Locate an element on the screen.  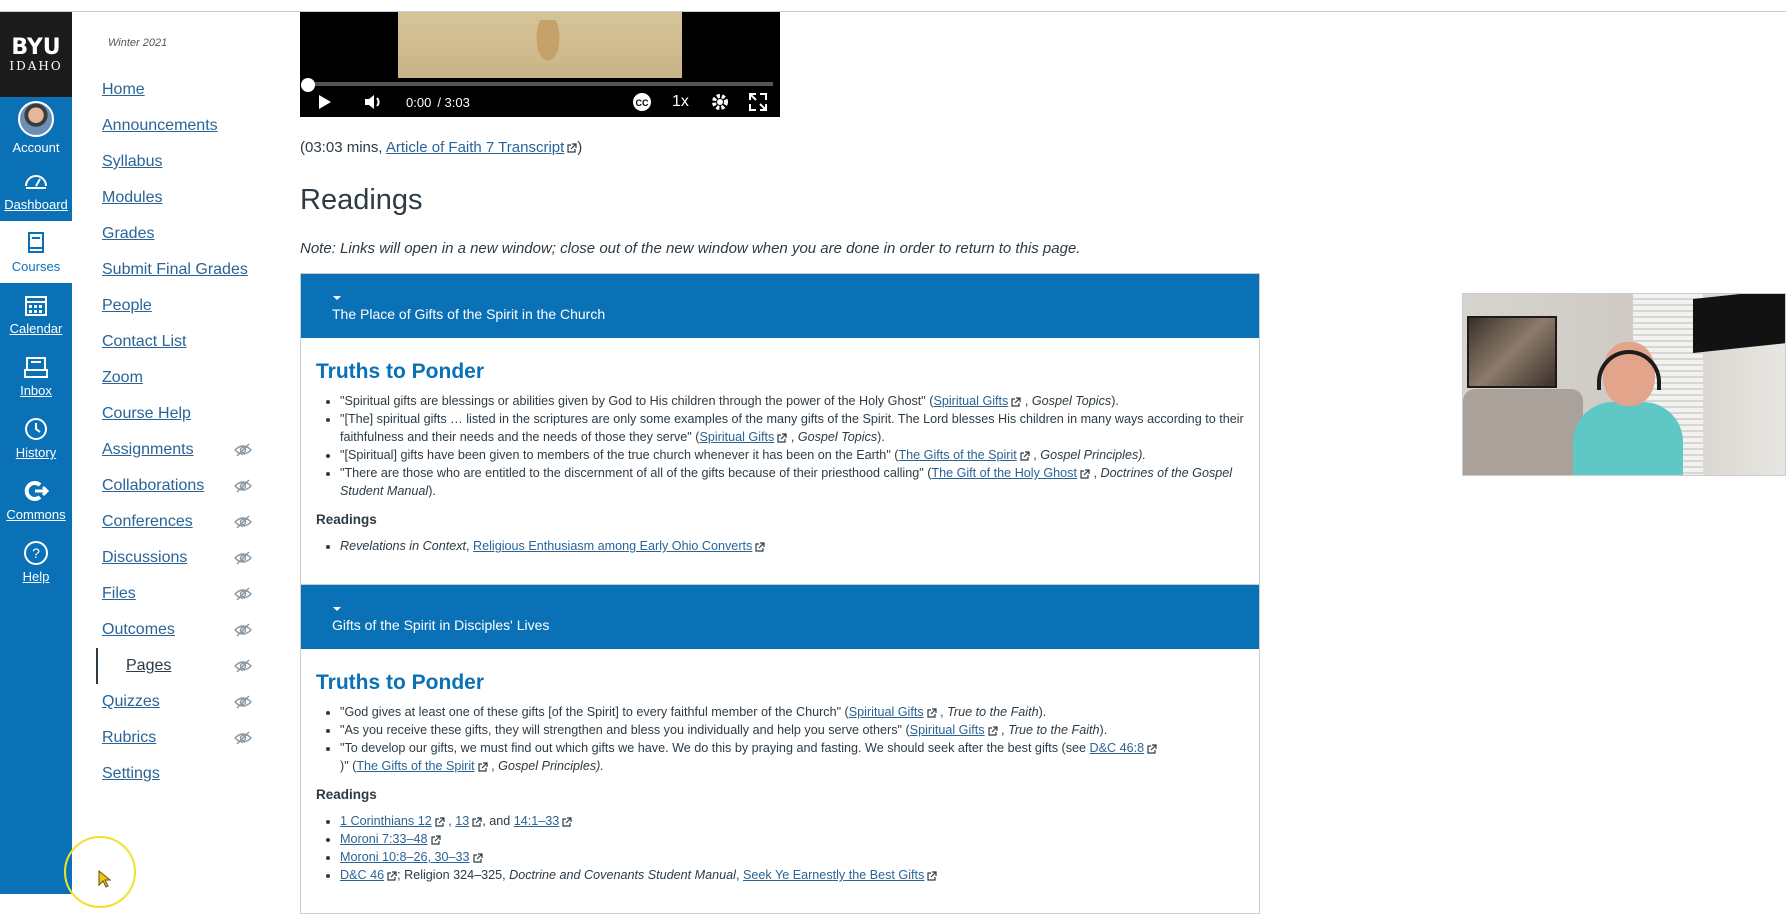
caret-down-icon is located at coordinates (337, 298).